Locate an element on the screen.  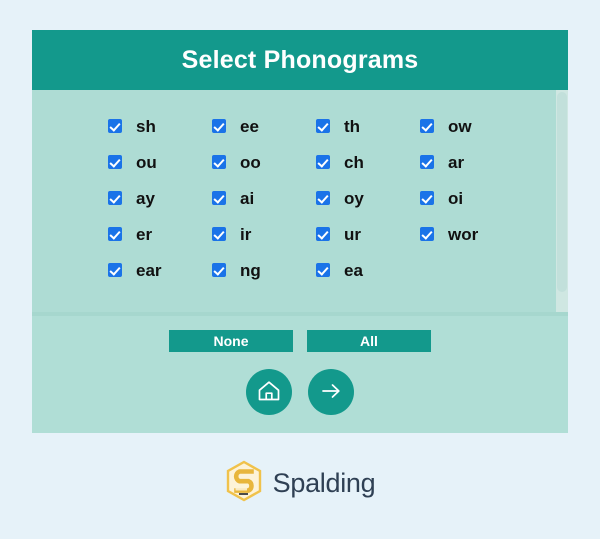
phonogram-item-th: th is located at coordinates (368, 126).